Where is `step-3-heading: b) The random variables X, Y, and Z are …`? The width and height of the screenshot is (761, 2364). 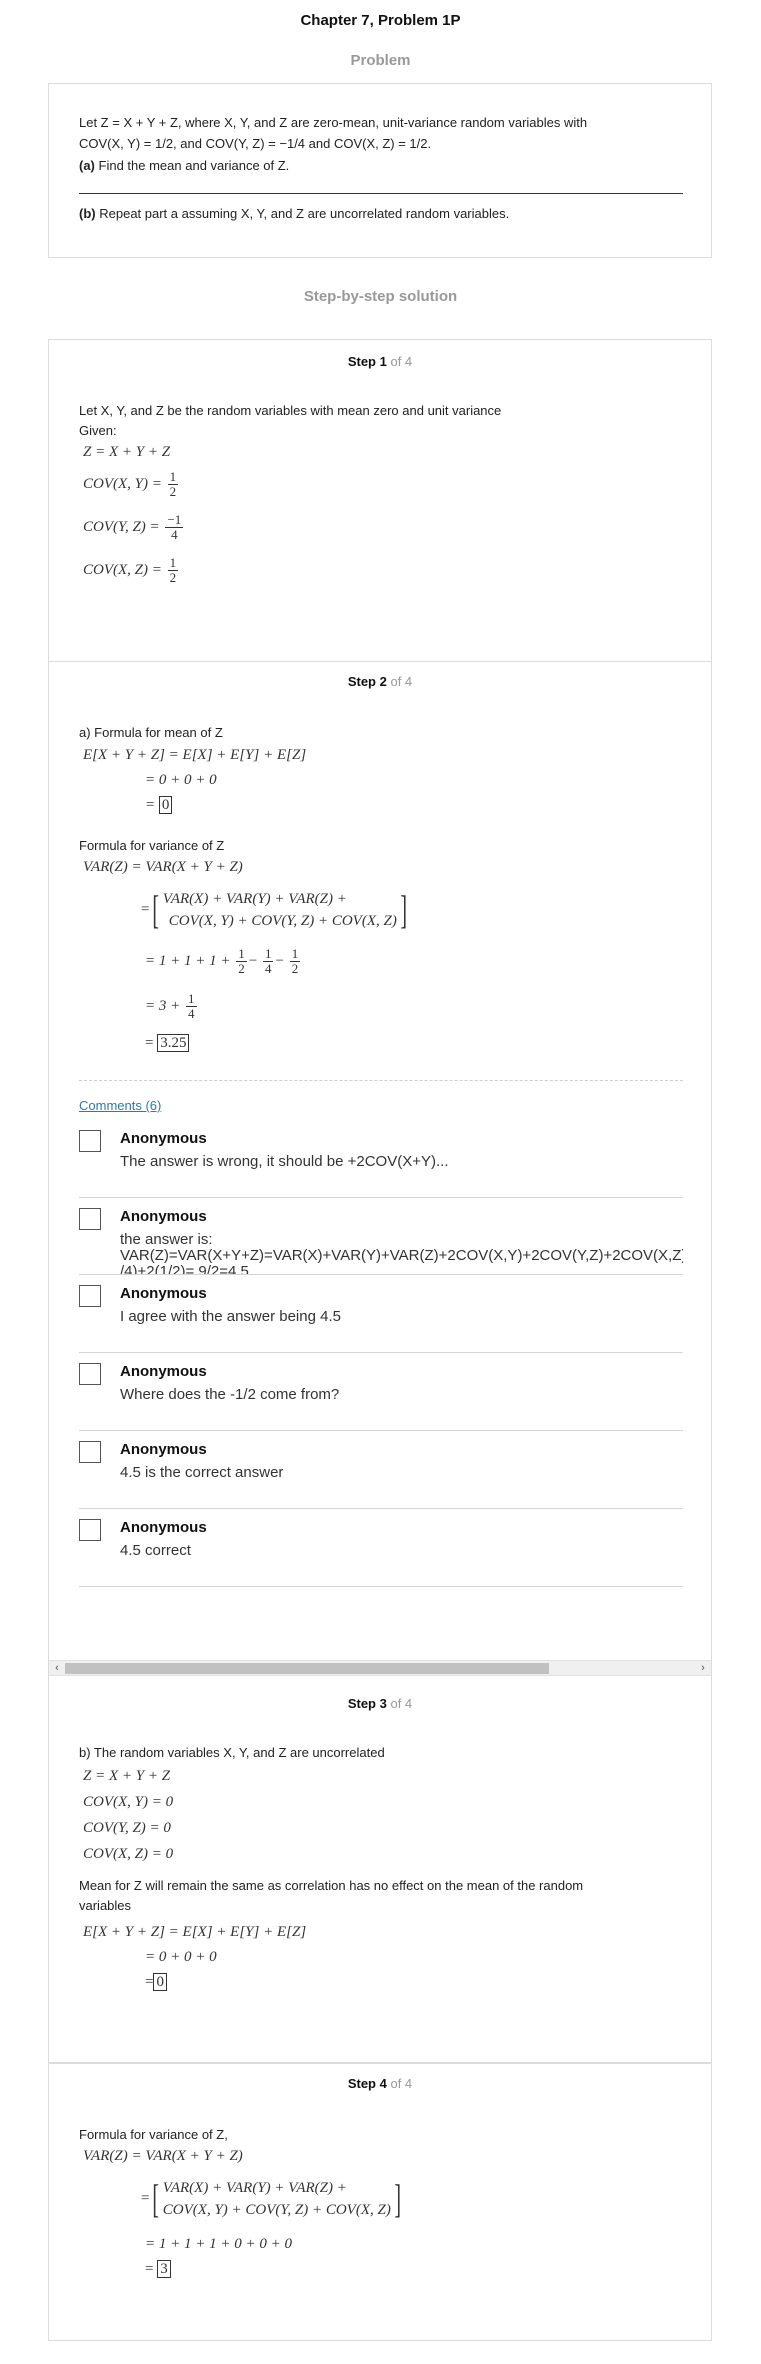
step-3-heading: b) The random variables X, Y, and Z are … is located at coordinates (232, 1752).